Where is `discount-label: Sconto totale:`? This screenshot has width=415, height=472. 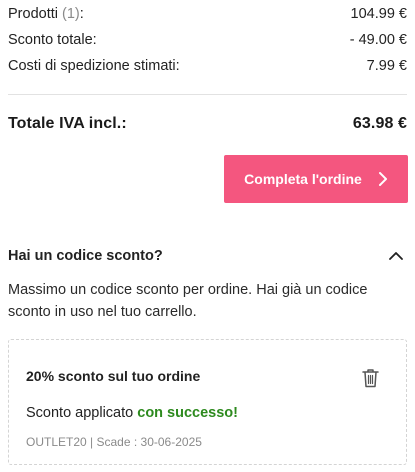
discount-label: Sconto totale: is located at coordinates (52, 40).